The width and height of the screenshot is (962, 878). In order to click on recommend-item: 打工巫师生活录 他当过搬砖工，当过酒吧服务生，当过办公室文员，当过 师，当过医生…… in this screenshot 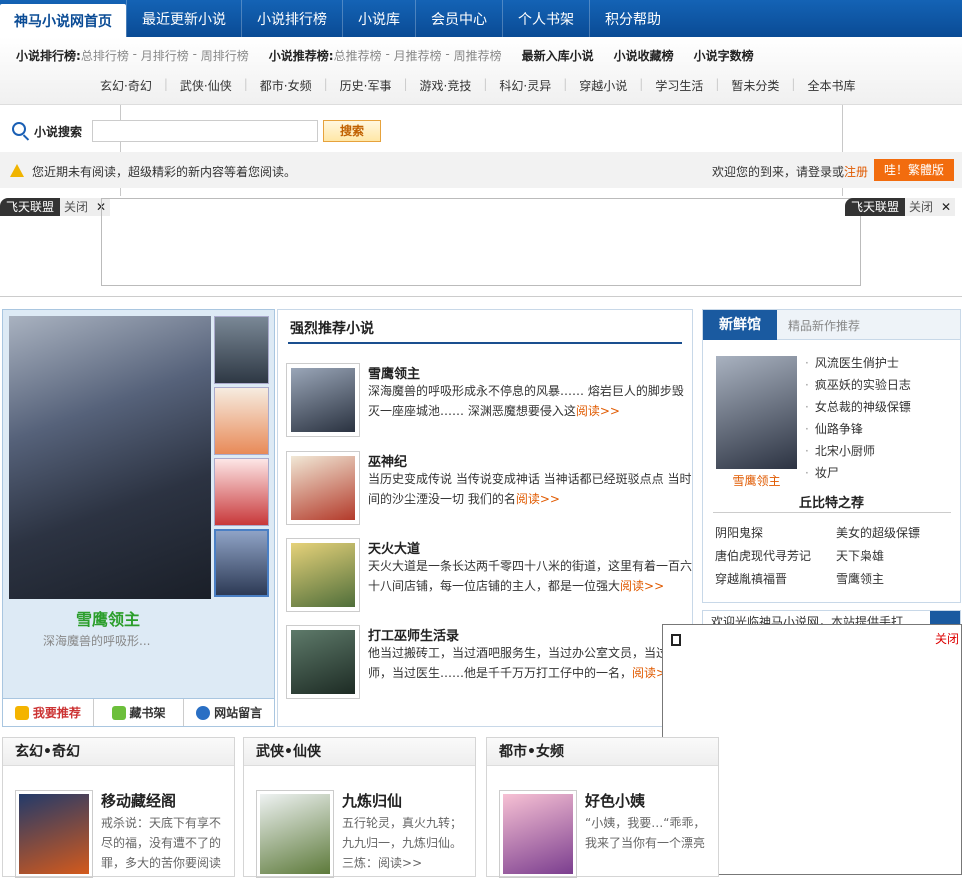, I will do `click(489, 665)`.